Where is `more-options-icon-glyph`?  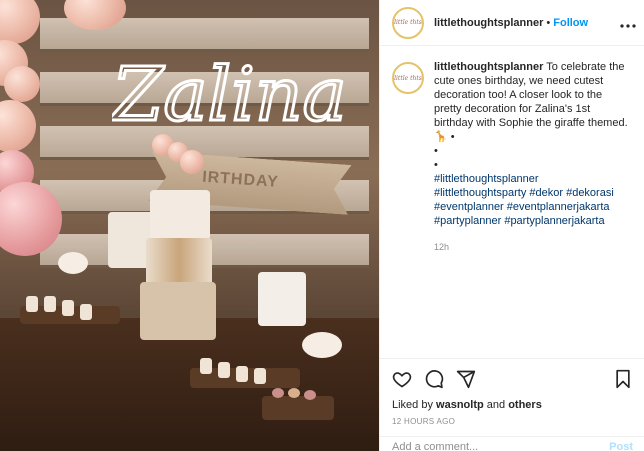 more-options-icon-glyph is located at coordinates (628, 25).